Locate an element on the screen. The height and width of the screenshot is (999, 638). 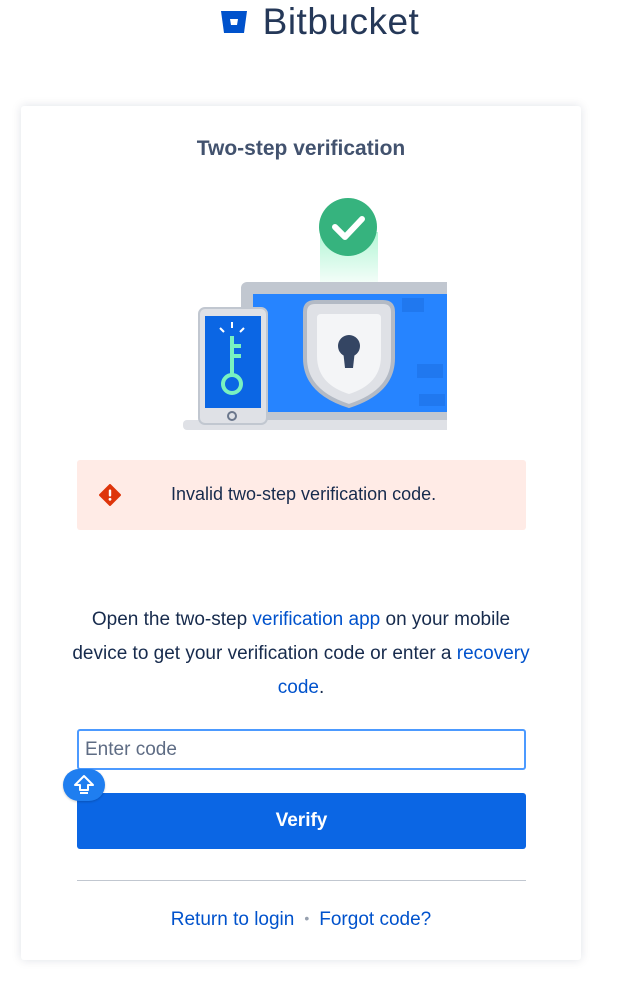
shift-arrow-icon is located at coordinates (84, 784).